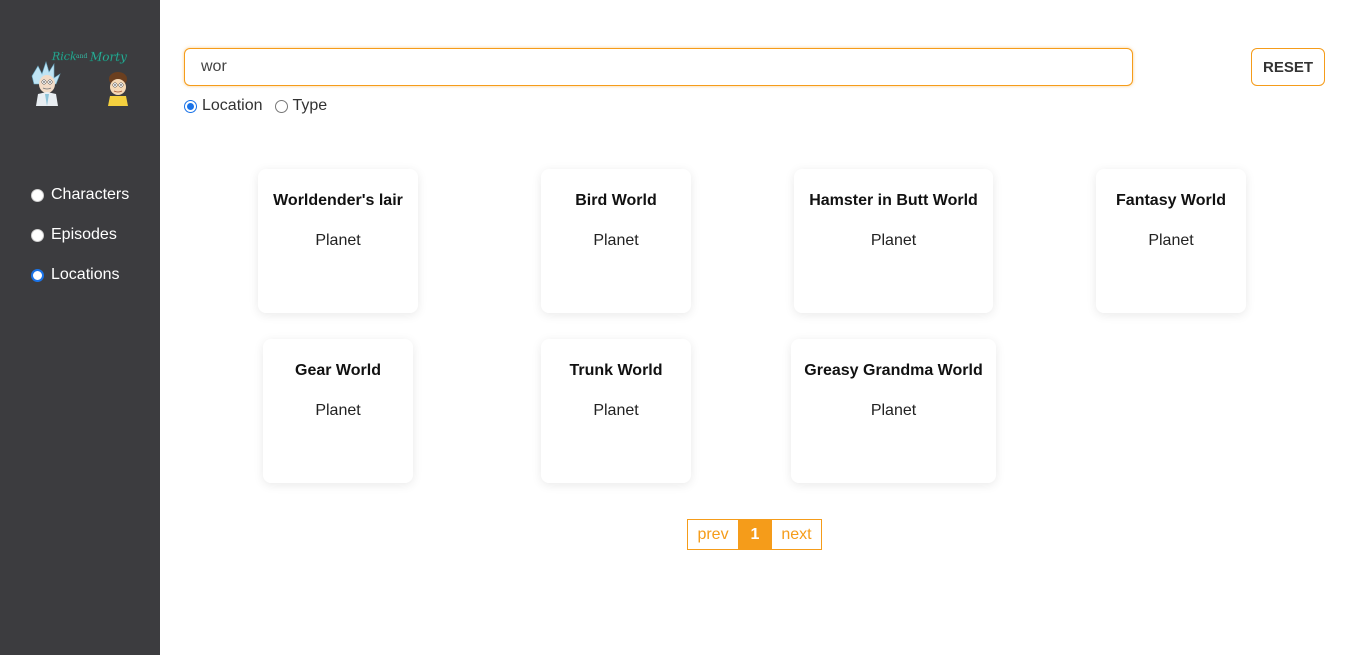 The height and width of the screenshot is (655, 1348). What do you see at coordinates (1288, 67) in the screenshot?
I see `reset-button: RESET` at bounding box center [1288, 67].